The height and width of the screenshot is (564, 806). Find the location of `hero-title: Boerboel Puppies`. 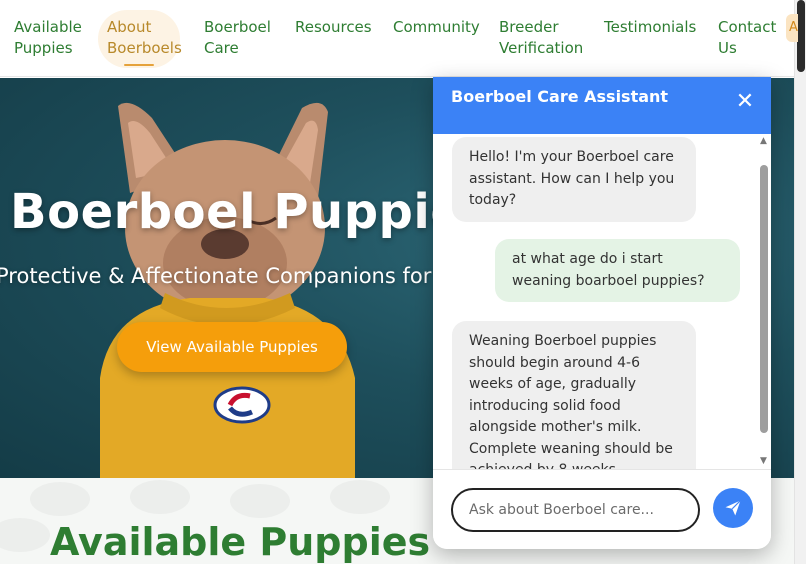

hero-title: Boerboel Puppies is located at coordinates (251, 212).